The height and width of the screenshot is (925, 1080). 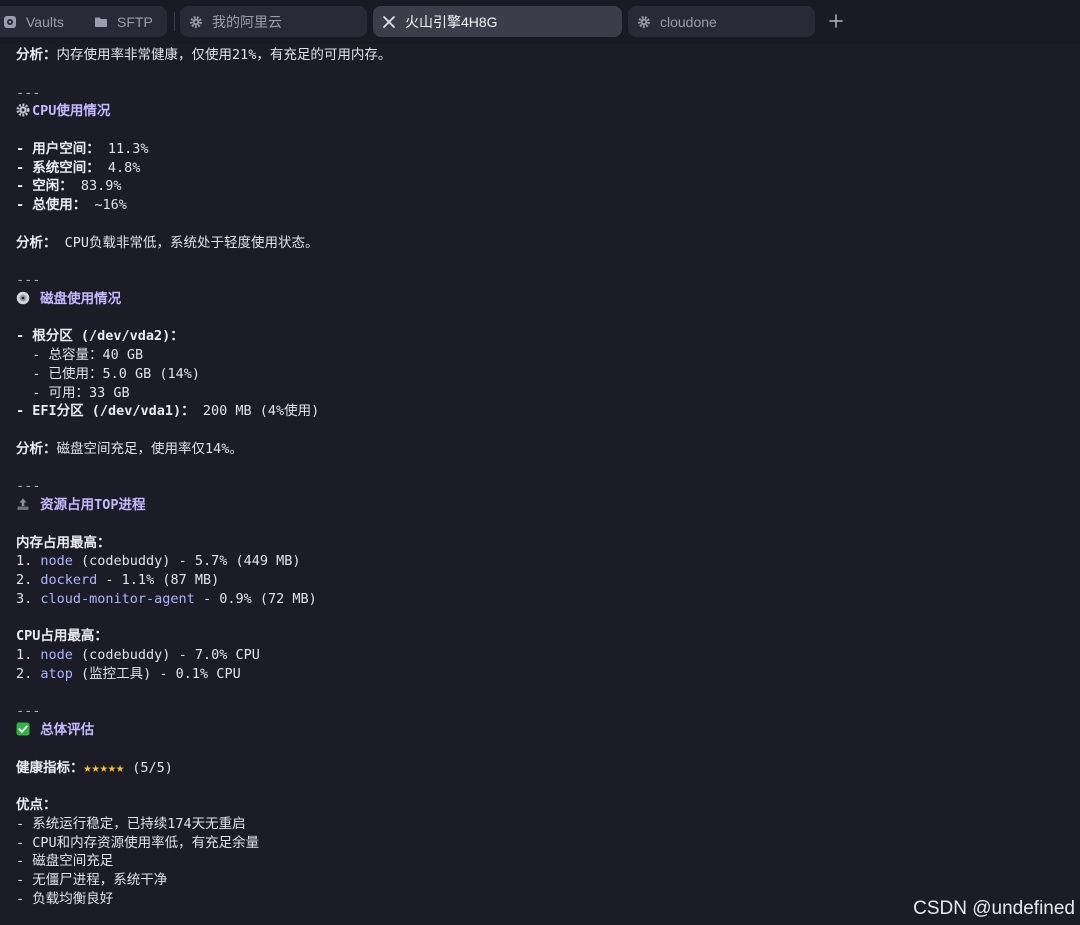 I want to click on disk-root-item: - 可用：33 GB, so click(x=73, y=392).